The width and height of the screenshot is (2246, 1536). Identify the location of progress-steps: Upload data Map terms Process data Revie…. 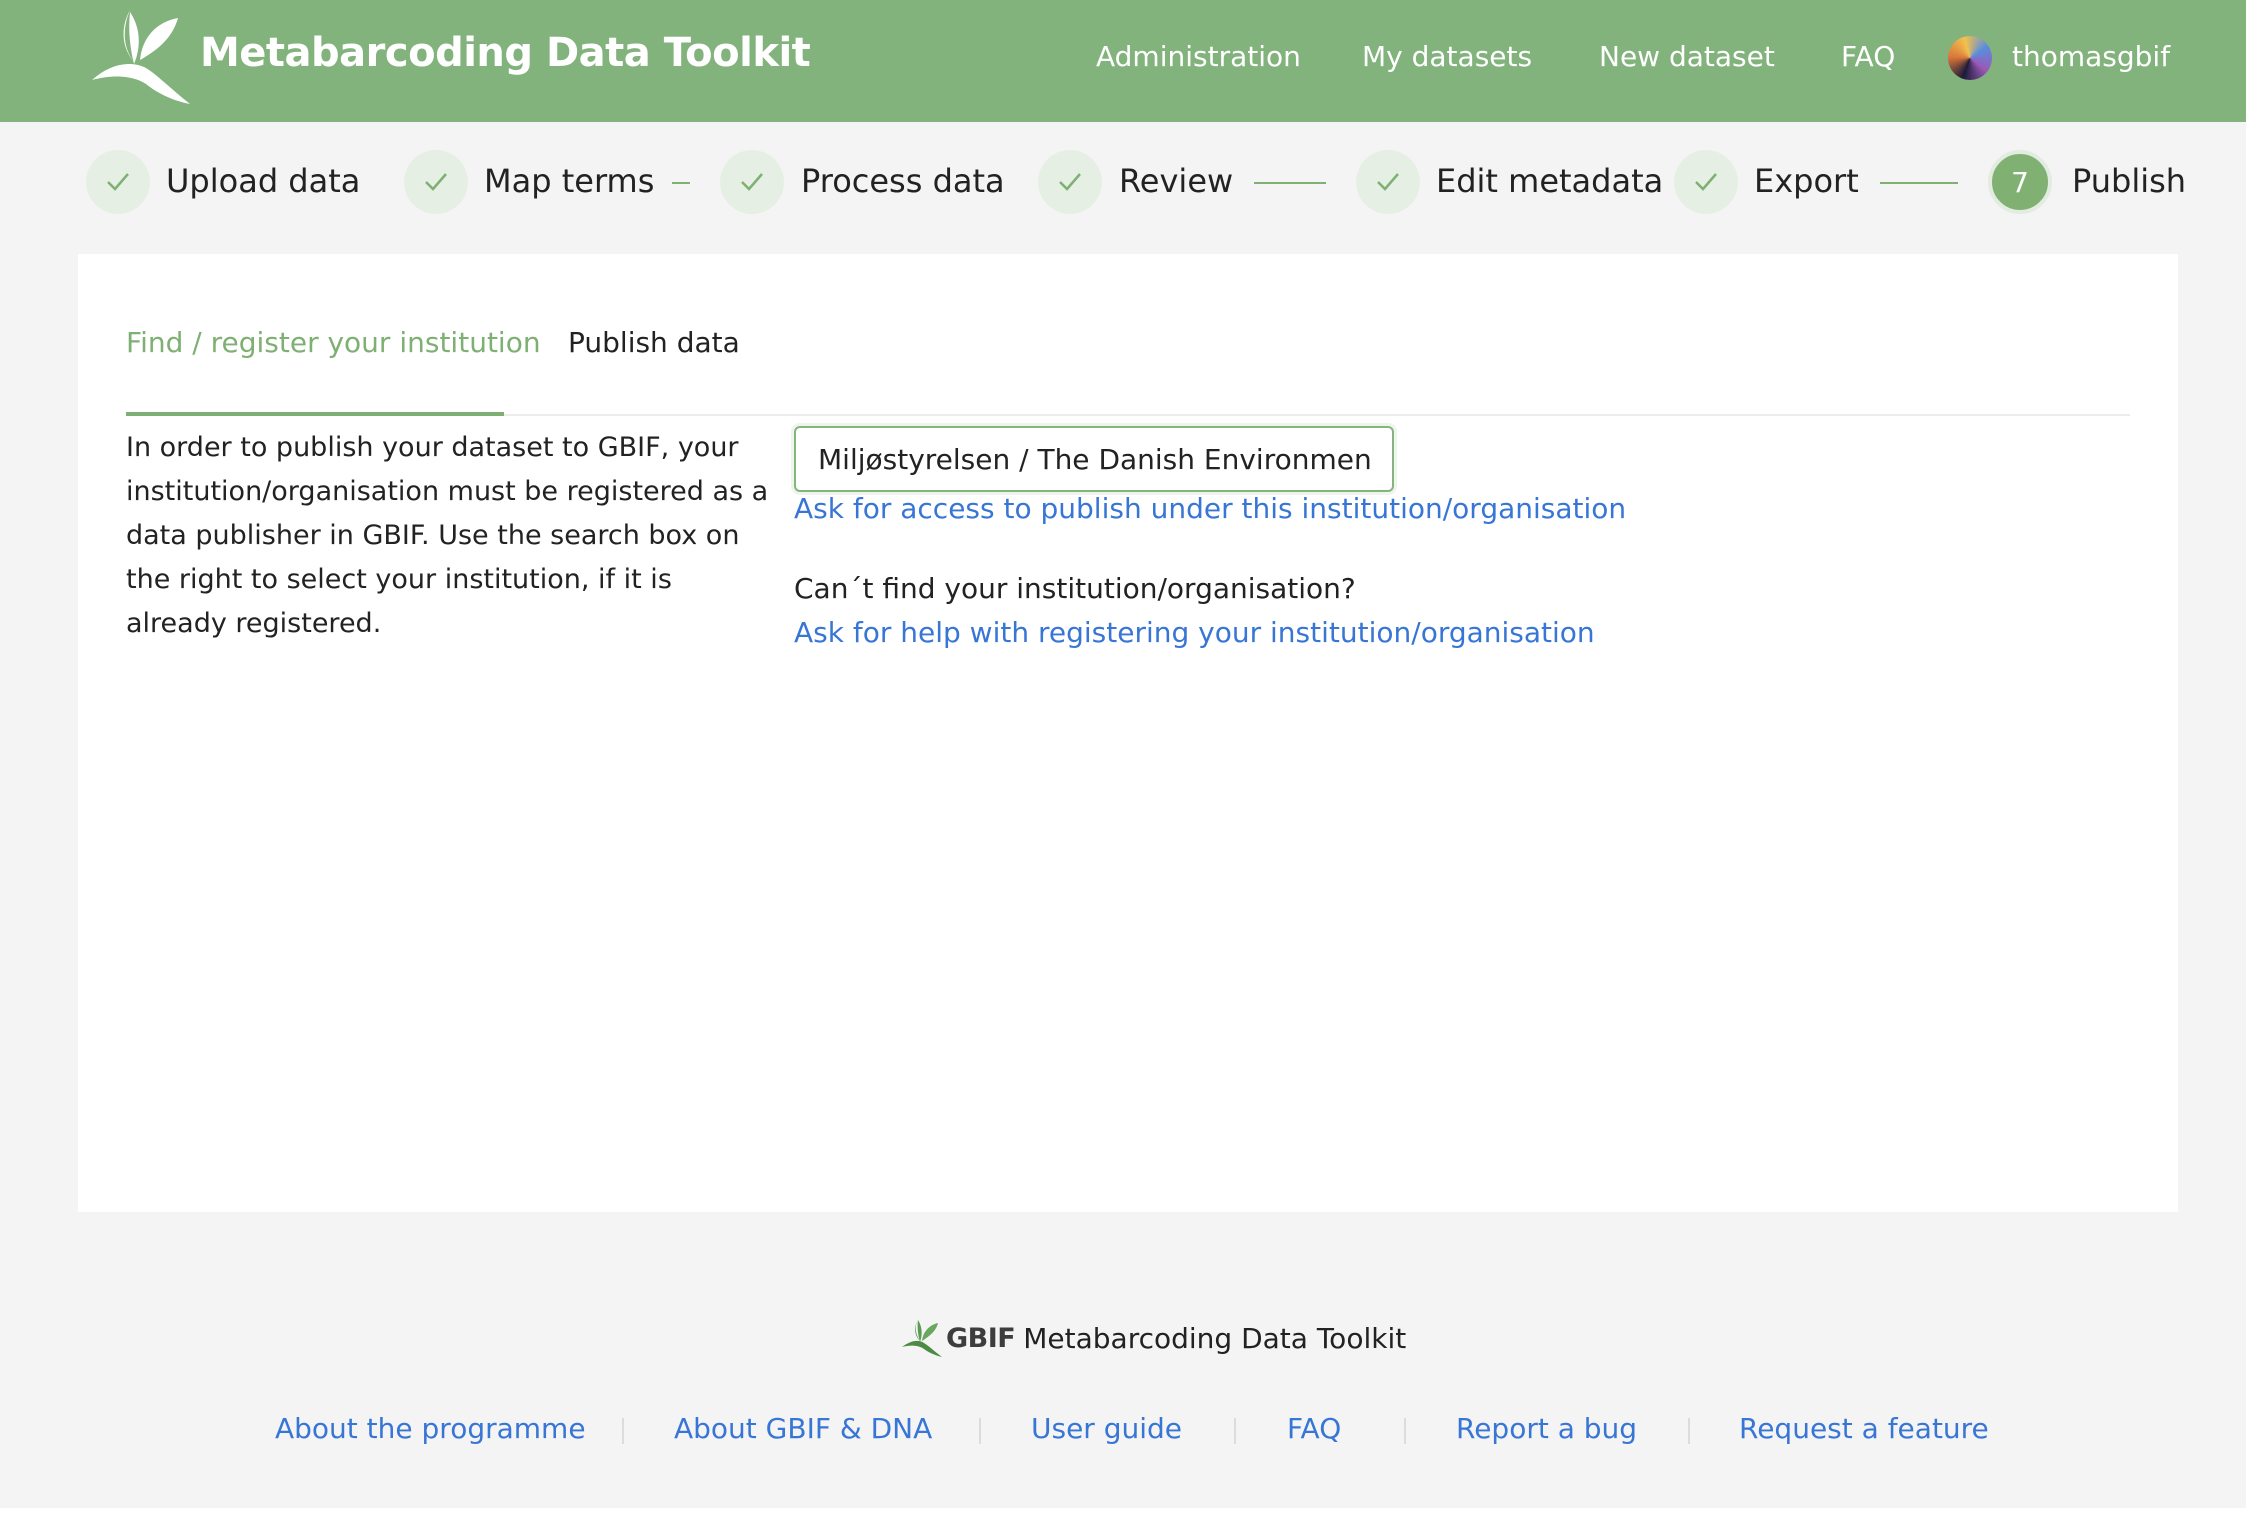
(1123, 182).